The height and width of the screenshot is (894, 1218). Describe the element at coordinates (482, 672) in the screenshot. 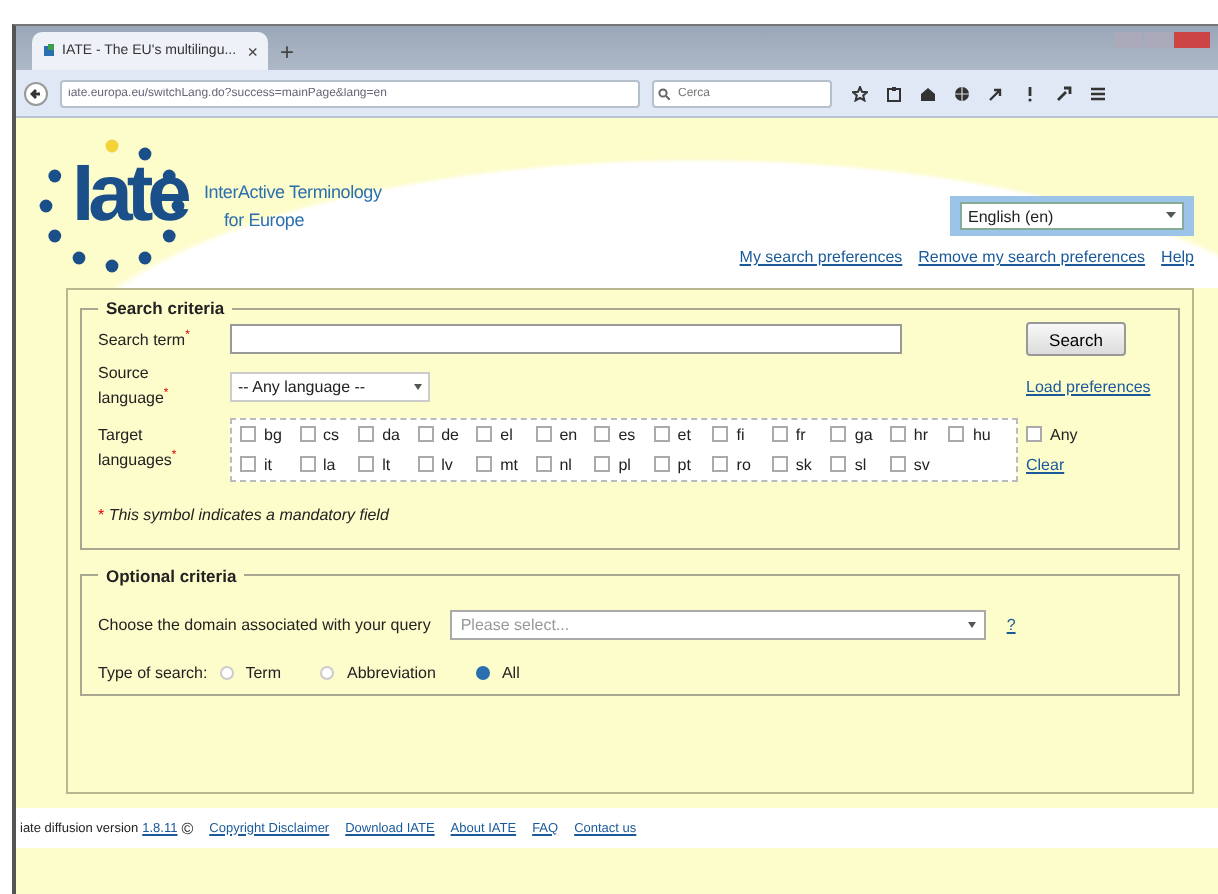

I see `radio-button` at that location.